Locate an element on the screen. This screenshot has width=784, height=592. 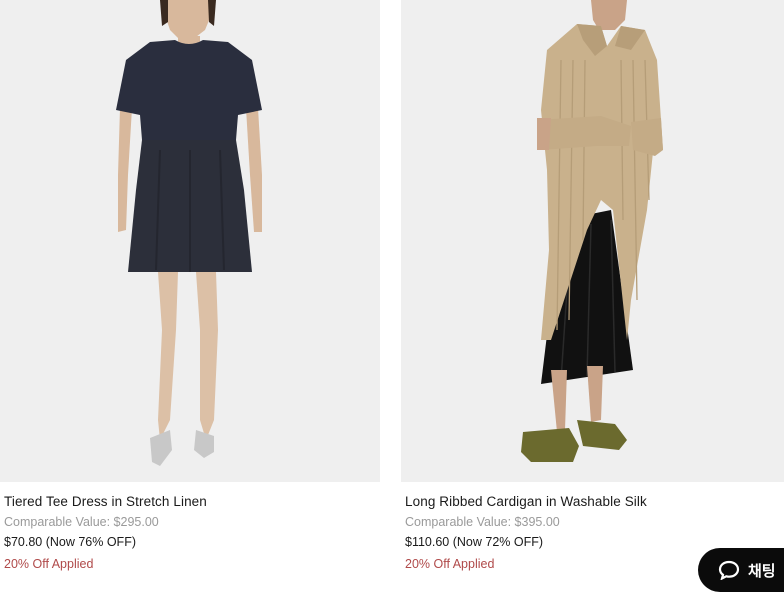
chat-button: 채팅 is located at coordinates (741, 570).